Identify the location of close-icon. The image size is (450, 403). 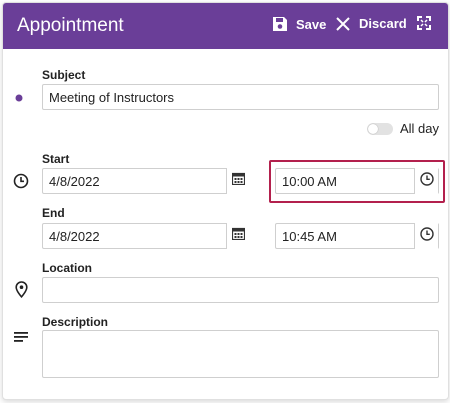
(343, 23).